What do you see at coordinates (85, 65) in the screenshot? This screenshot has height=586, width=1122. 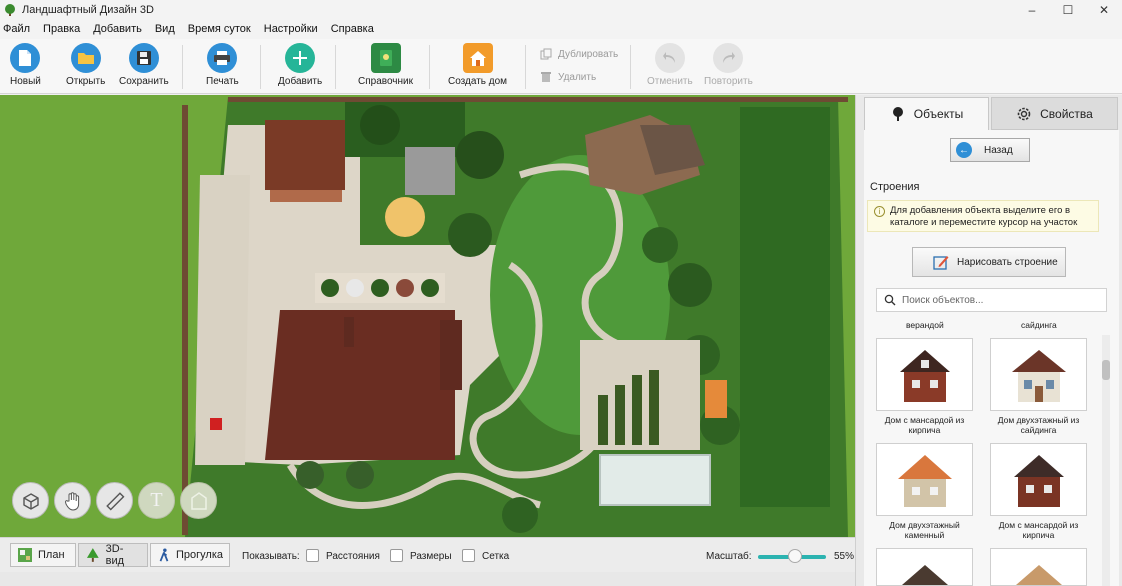 I see `open-button: Открыть` at bounding box center [85, 65].